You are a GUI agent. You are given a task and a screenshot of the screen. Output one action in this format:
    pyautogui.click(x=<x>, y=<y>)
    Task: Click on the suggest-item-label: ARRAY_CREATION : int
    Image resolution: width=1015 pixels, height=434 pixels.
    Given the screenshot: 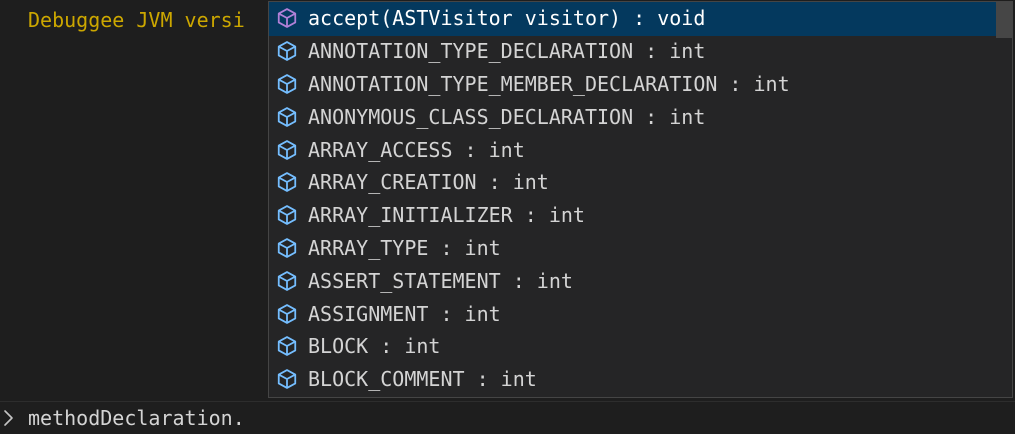 What is the action you would take?
    pyautogui.click(x=428, y=182)
    